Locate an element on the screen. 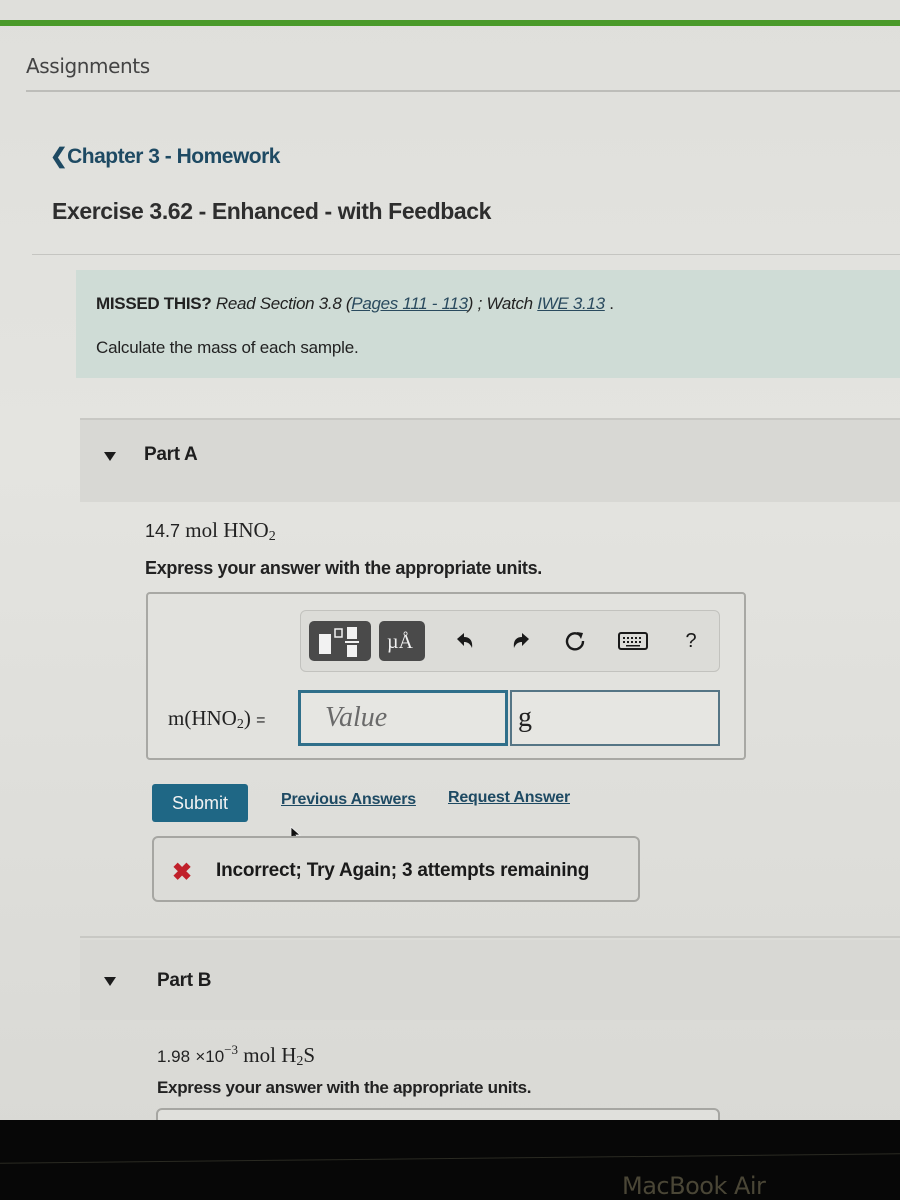 This screenshot has width=900, height=1200. missed-label: MISSED THIS? is located at coordinates (154, 303).